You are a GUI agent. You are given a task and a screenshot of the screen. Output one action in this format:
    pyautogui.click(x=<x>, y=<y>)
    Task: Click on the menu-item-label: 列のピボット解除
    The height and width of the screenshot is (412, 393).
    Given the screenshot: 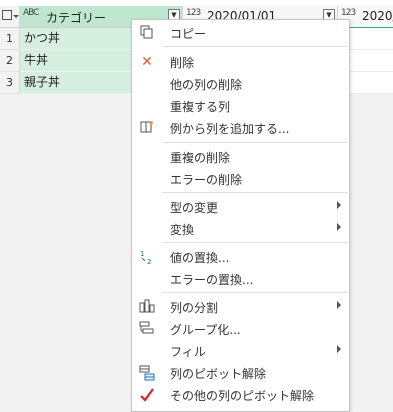 What is the action you would take?
    pyautogui.click(x=218, y=374)
    